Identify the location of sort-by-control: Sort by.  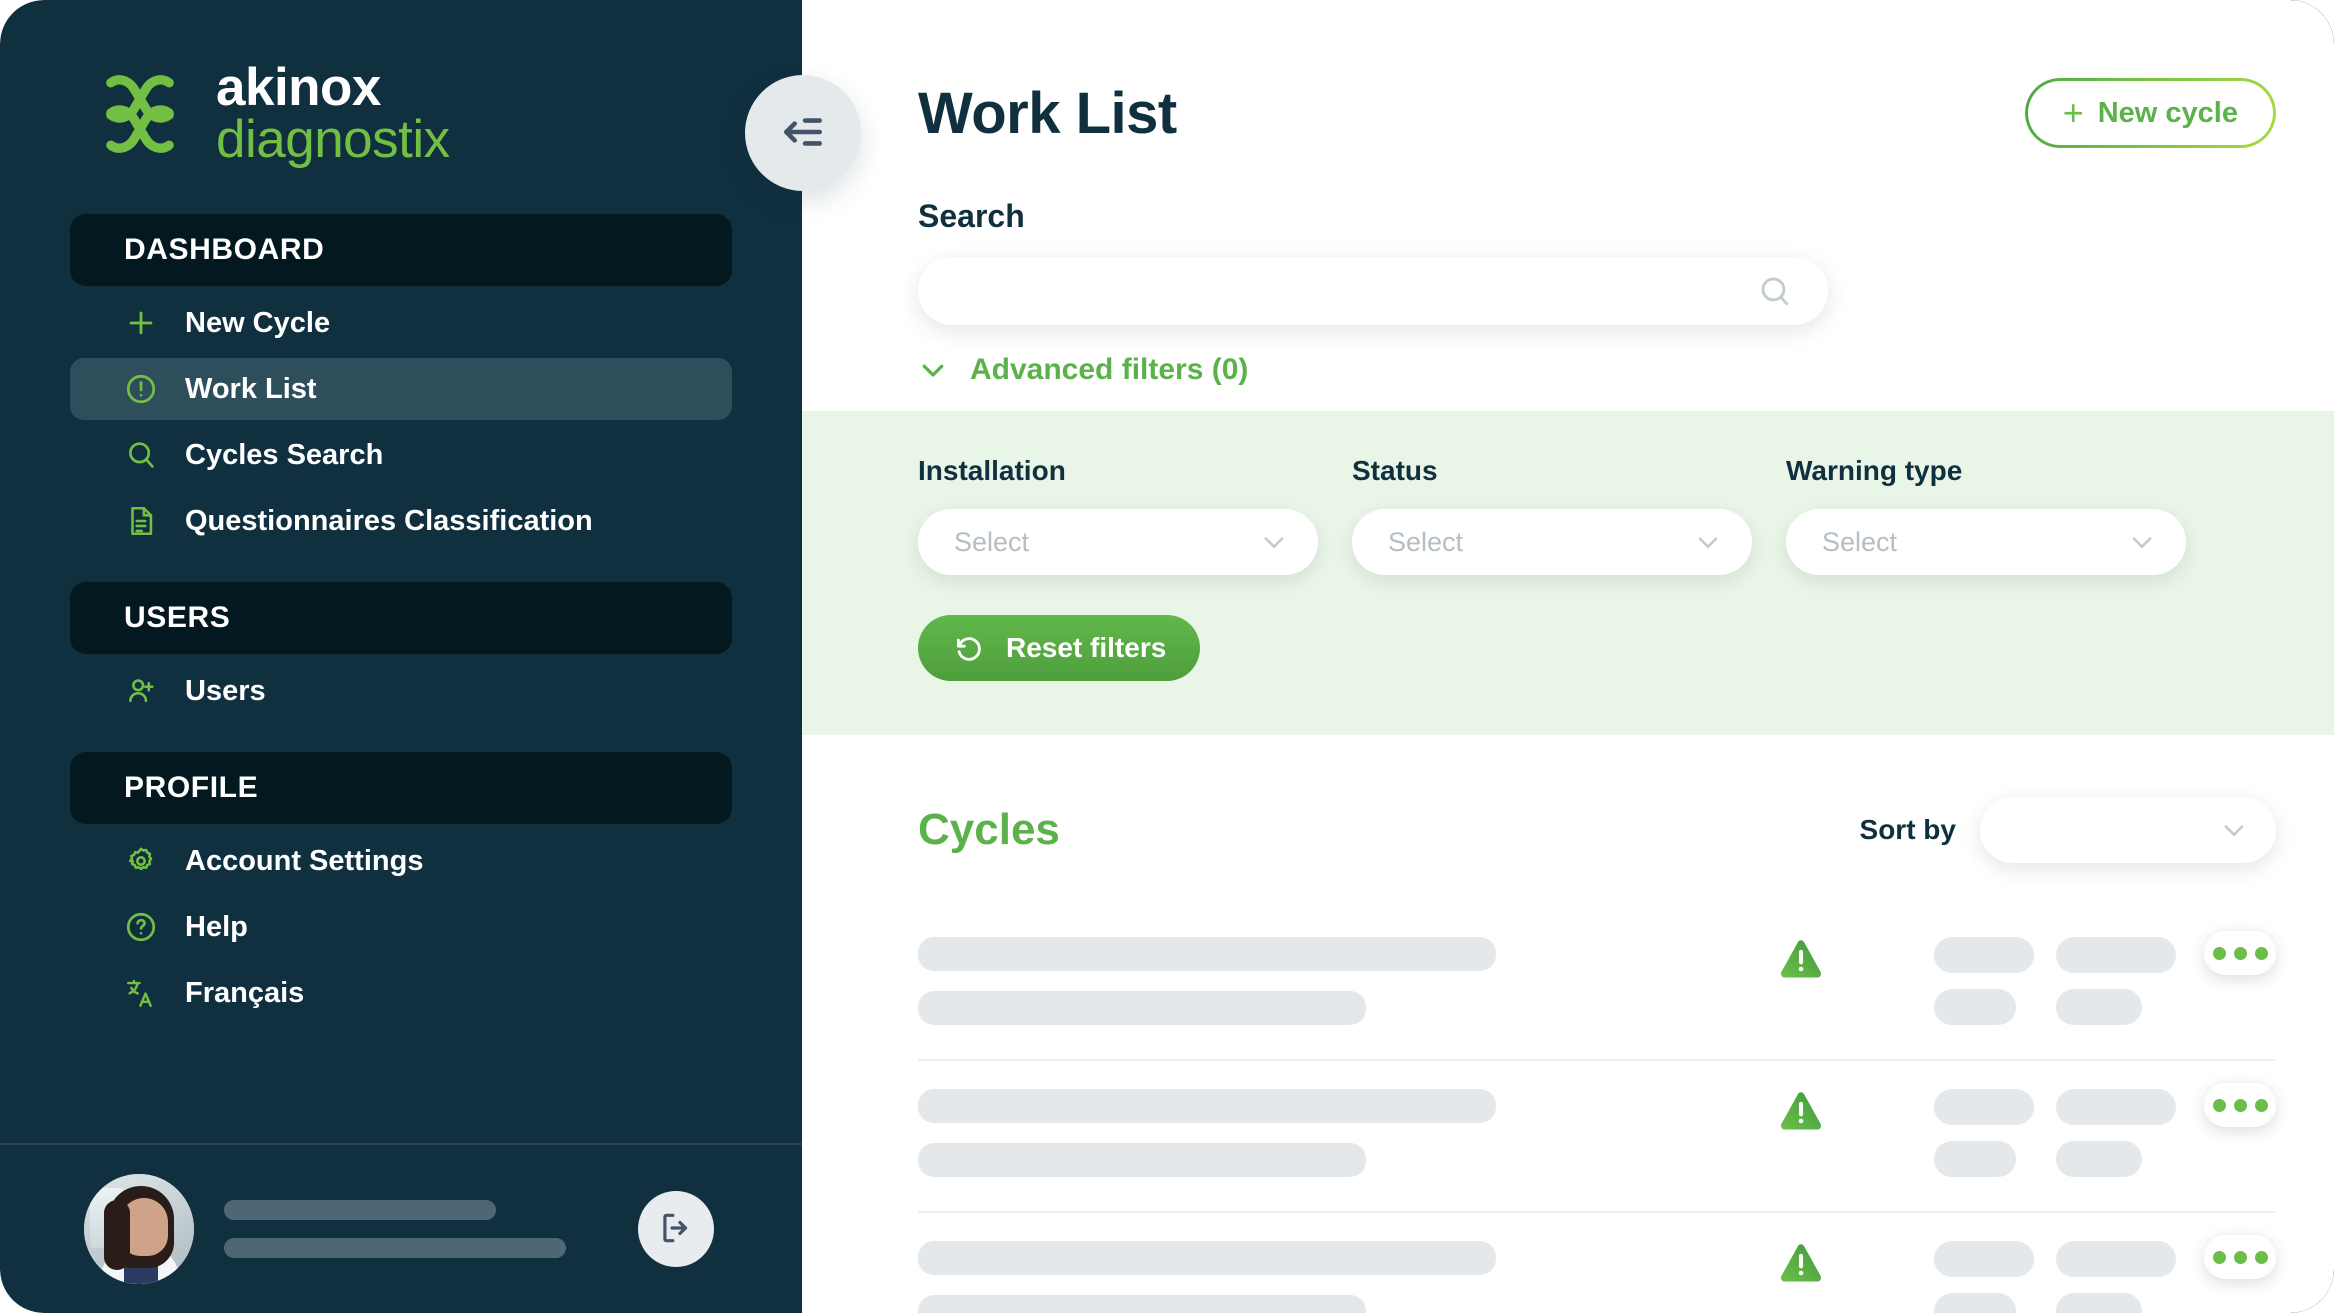
(2068, 830).